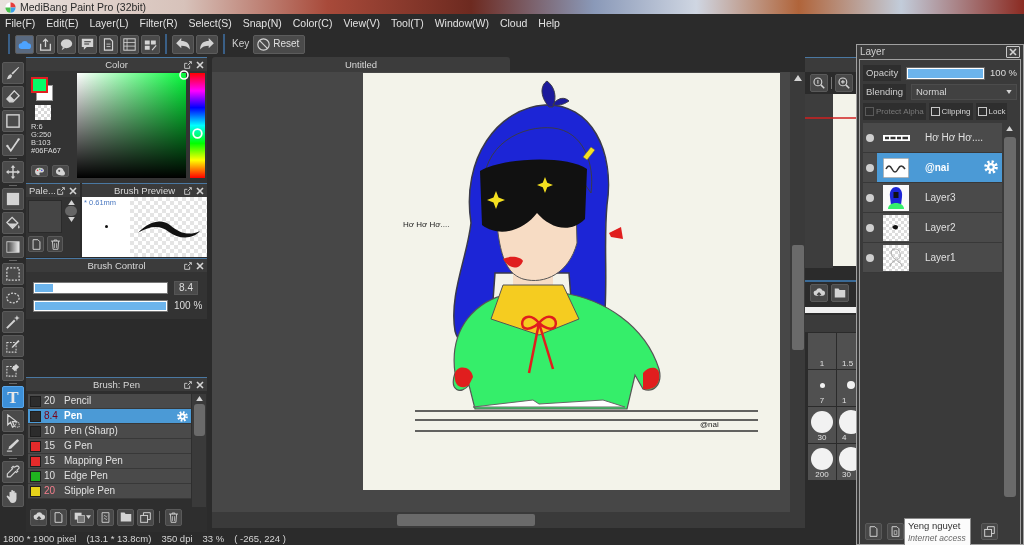  What do you see at coordinates (13, 298) in the screenshot?
I see `lasso-tool` at bounding box center [13, 298].